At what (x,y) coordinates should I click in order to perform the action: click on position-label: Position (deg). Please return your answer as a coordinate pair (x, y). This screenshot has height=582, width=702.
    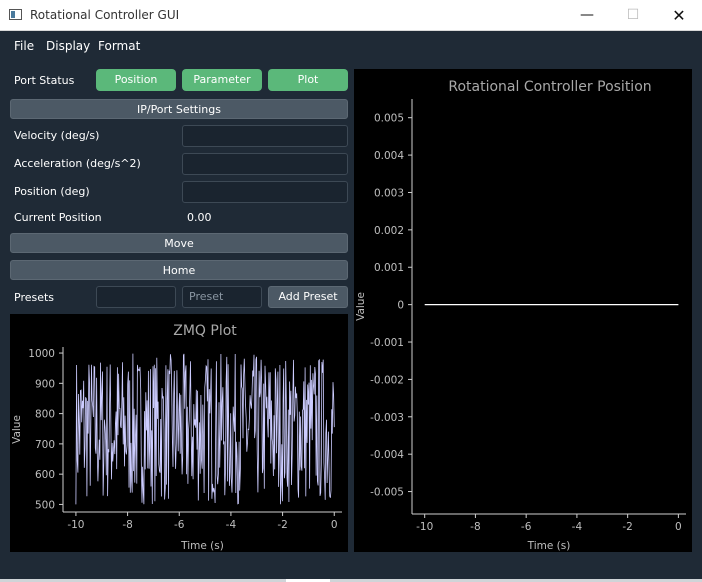
    Looking at the image, I should click on (52, 191).